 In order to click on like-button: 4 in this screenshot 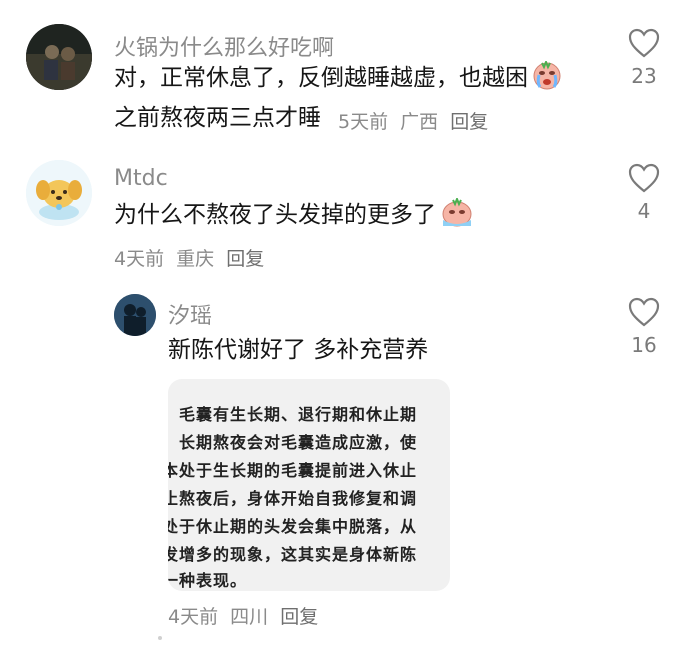, I will do `click(644, 193)`.